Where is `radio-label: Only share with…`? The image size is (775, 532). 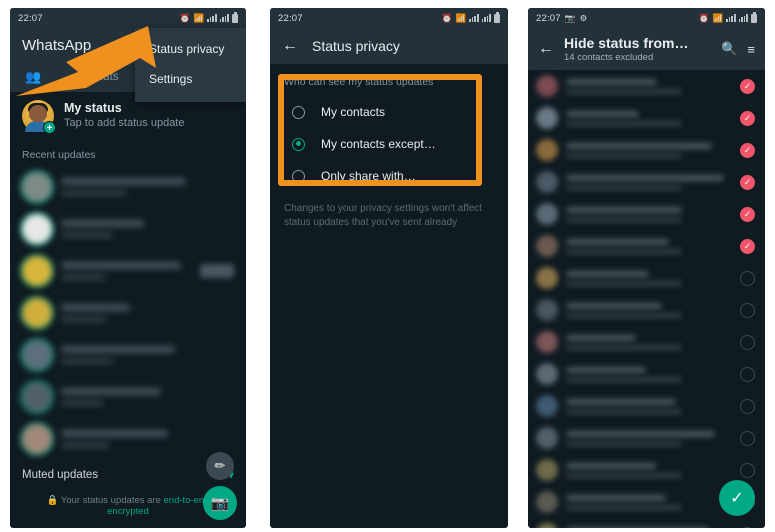 radio-label: Only share with… is located at coordinates (368, 176).